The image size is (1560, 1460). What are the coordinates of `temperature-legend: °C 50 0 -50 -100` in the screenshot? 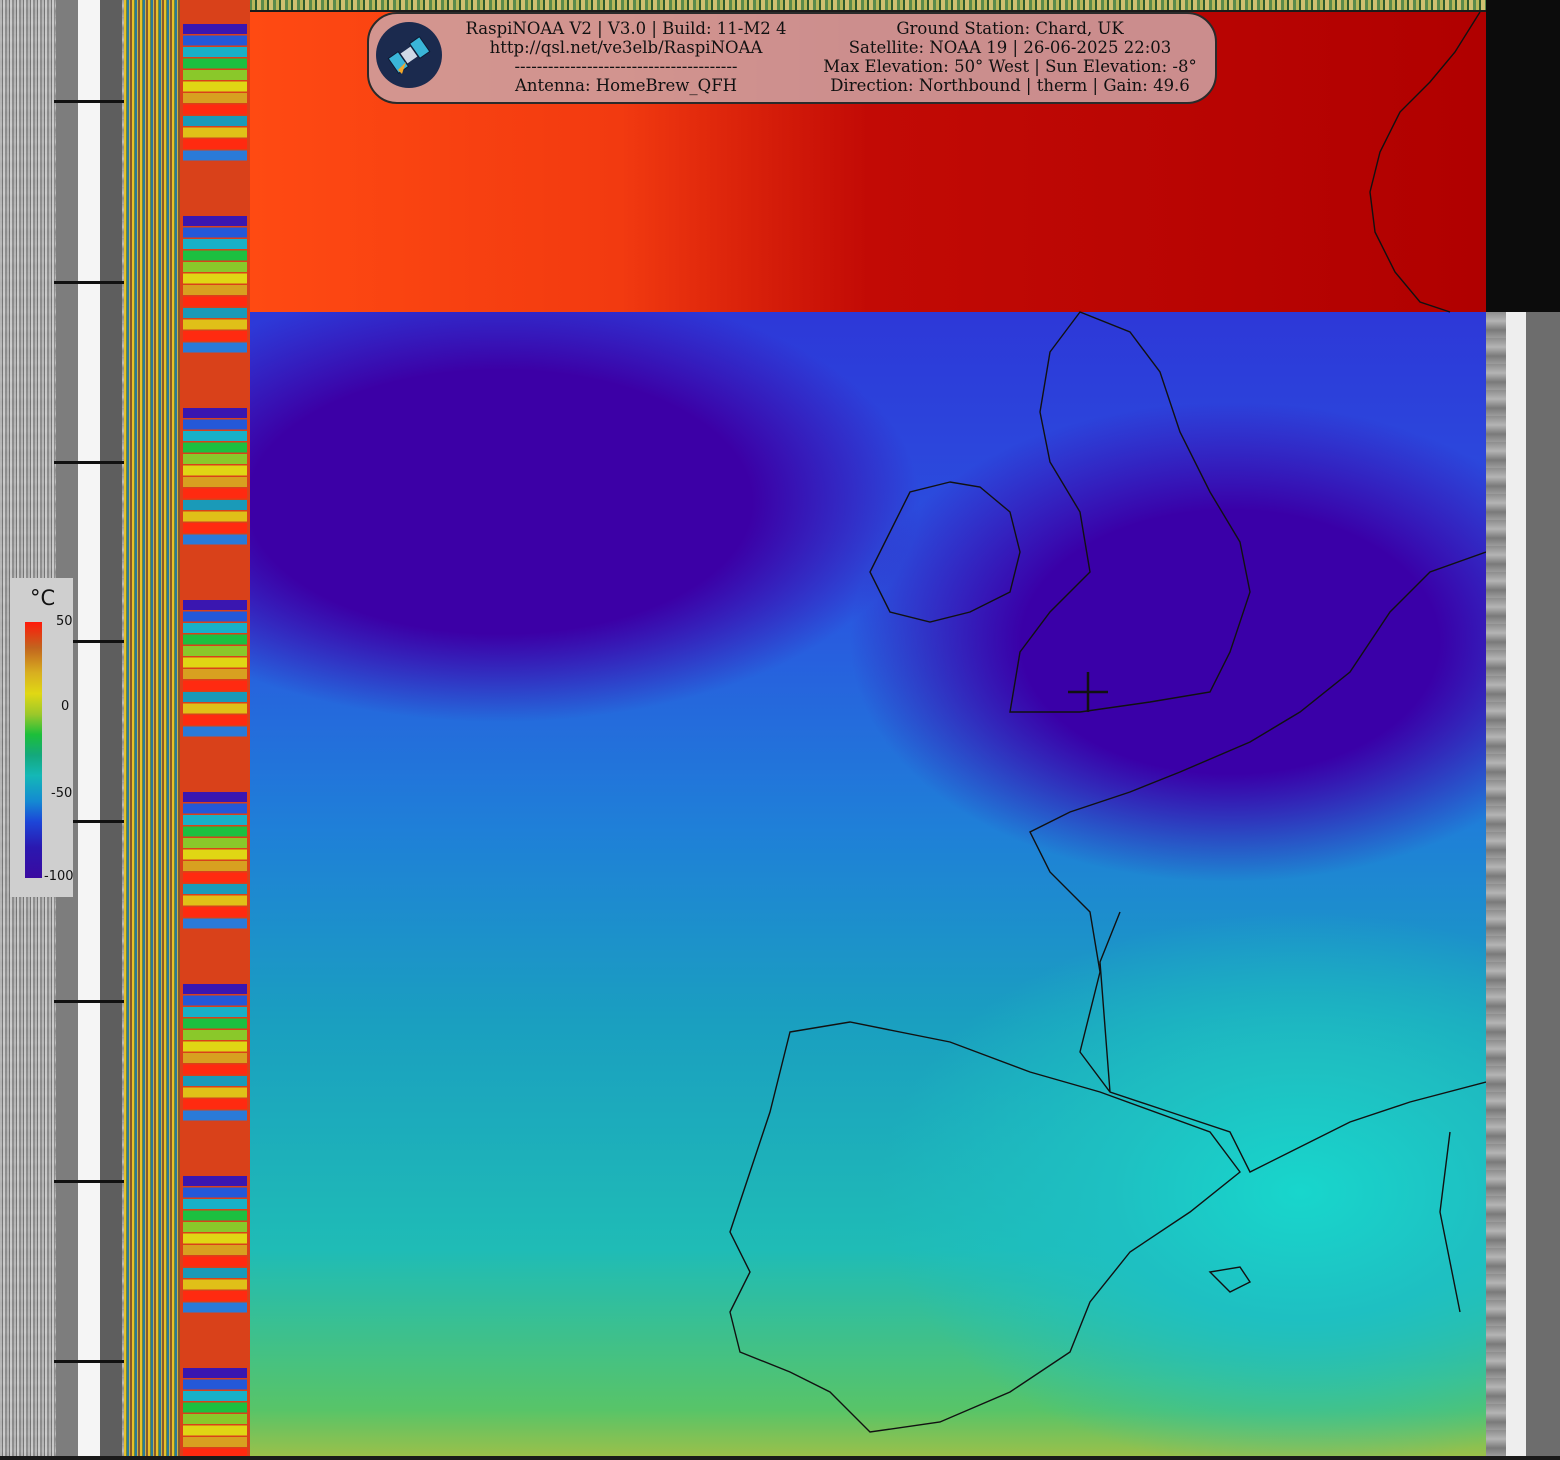 It's located at (42, 737).